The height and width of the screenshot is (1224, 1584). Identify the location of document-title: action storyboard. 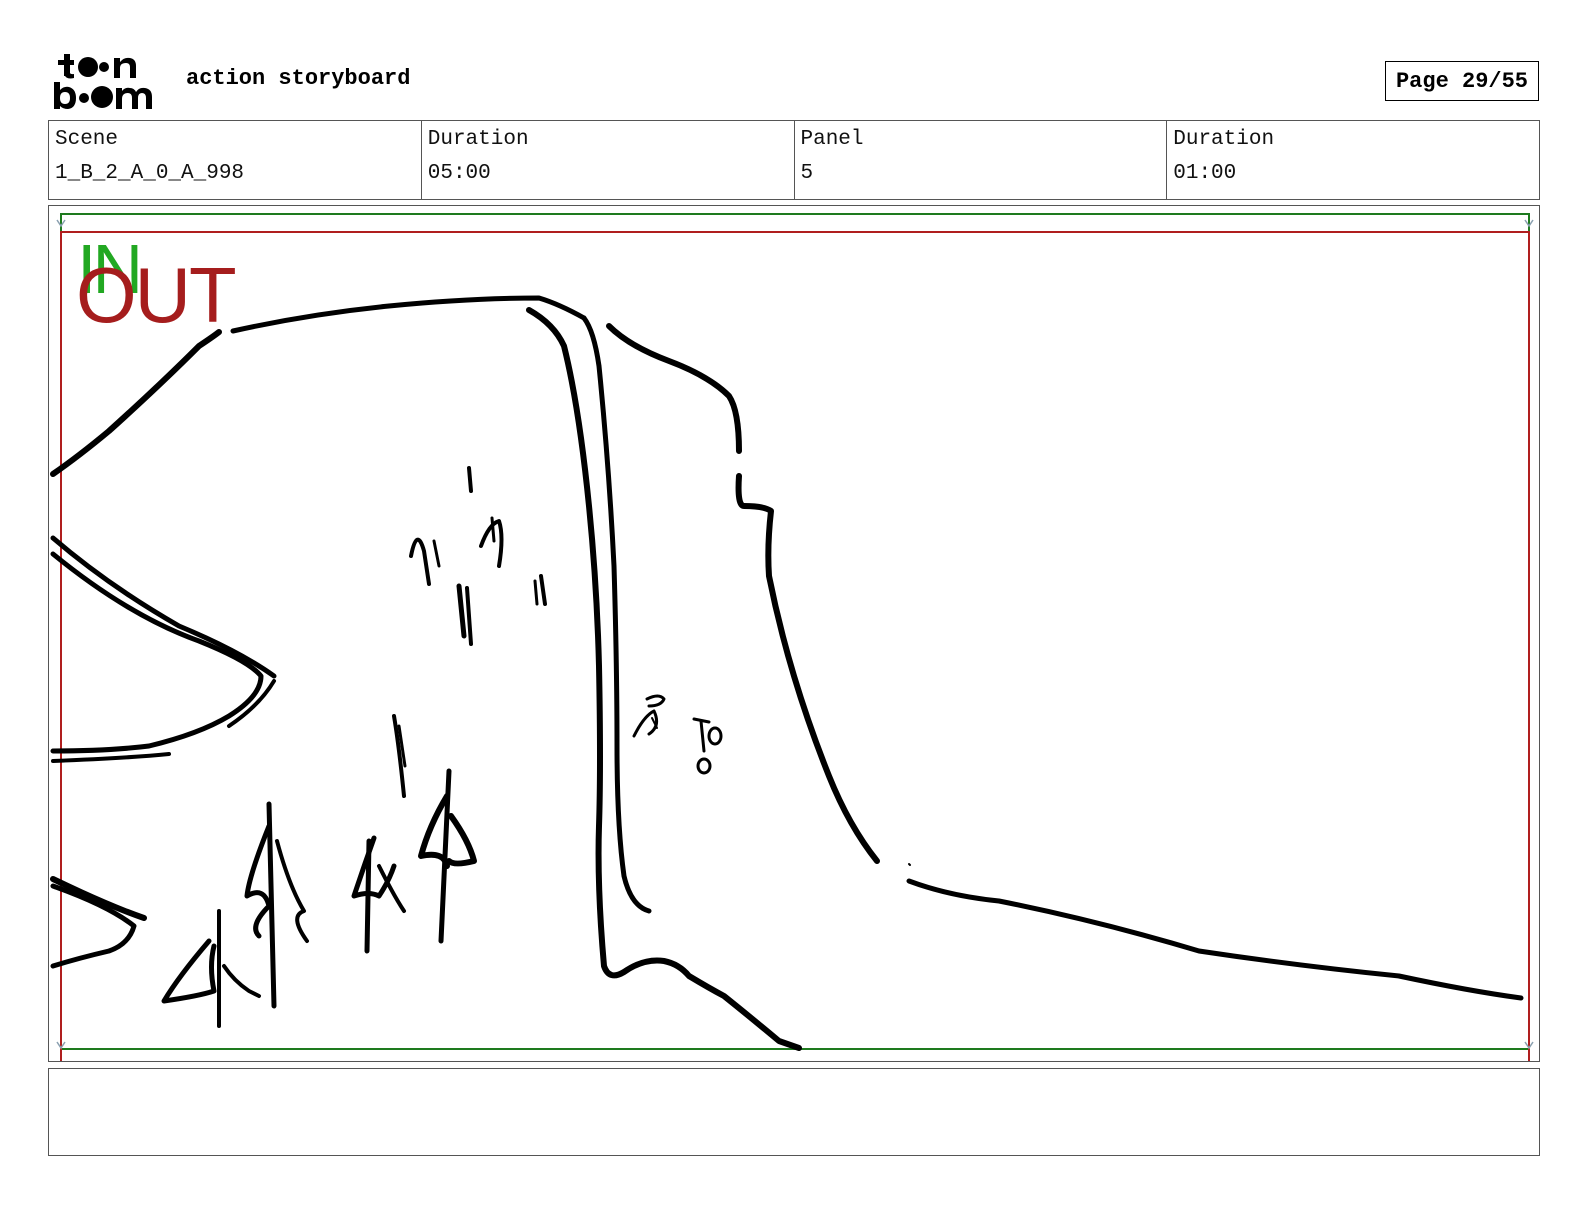
(298, 78).